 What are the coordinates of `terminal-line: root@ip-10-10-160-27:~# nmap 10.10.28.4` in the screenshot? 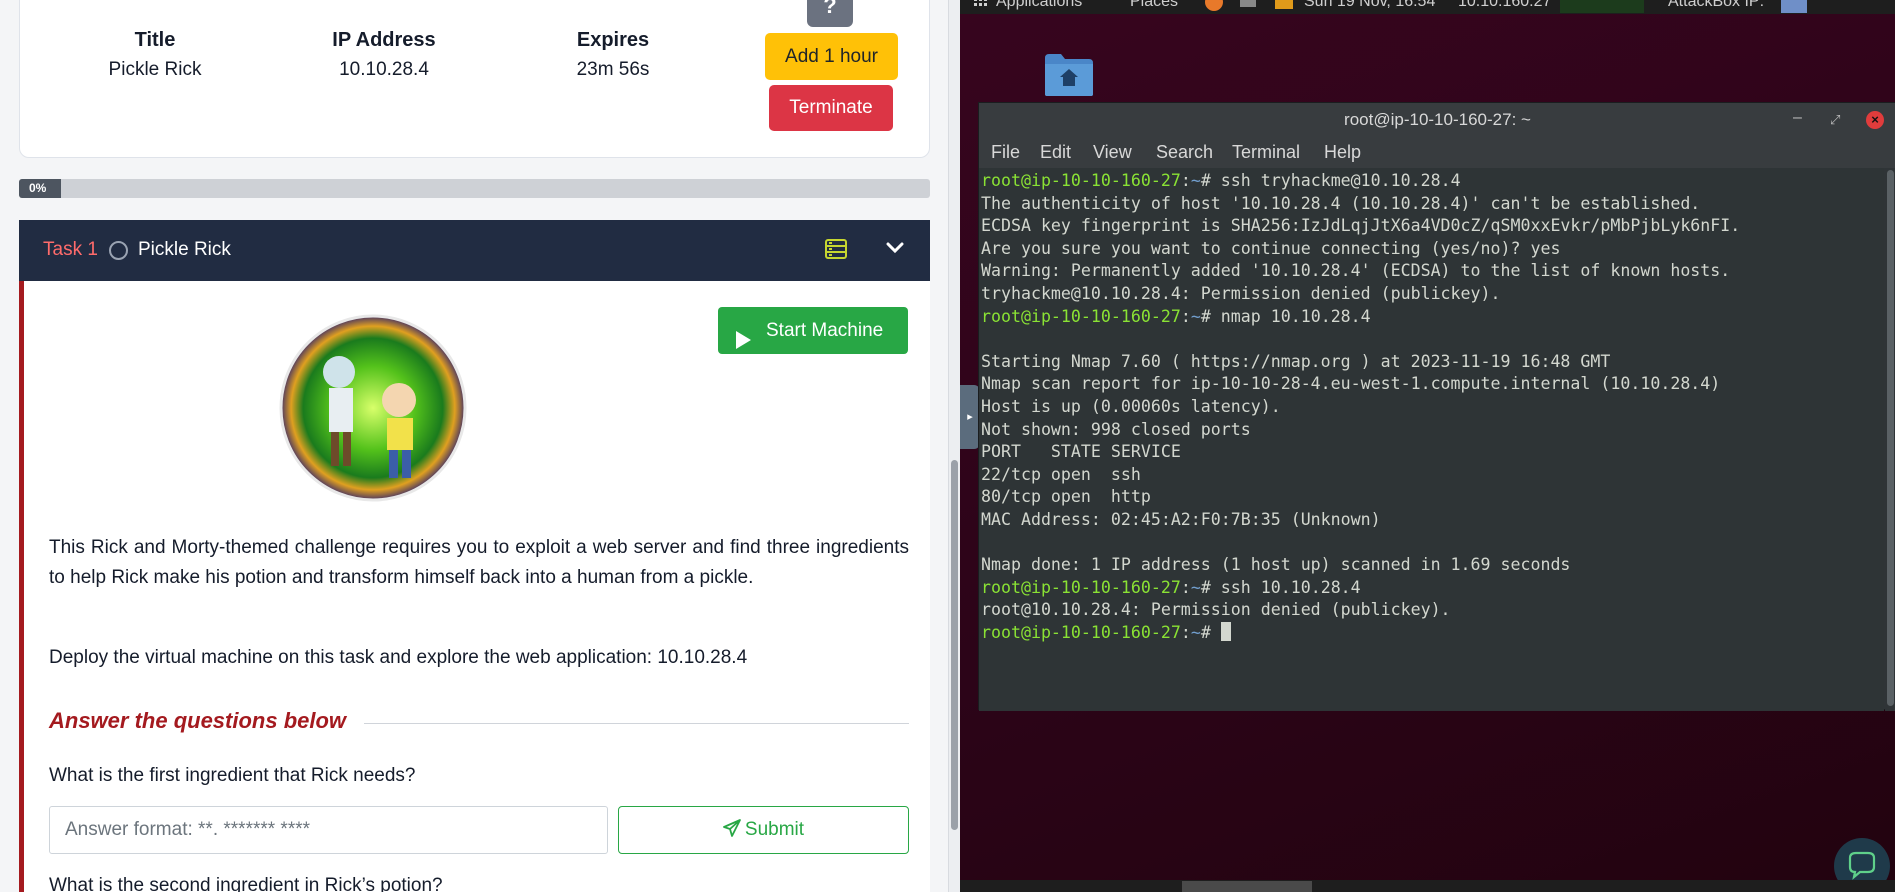 It's located at (1176, 316).